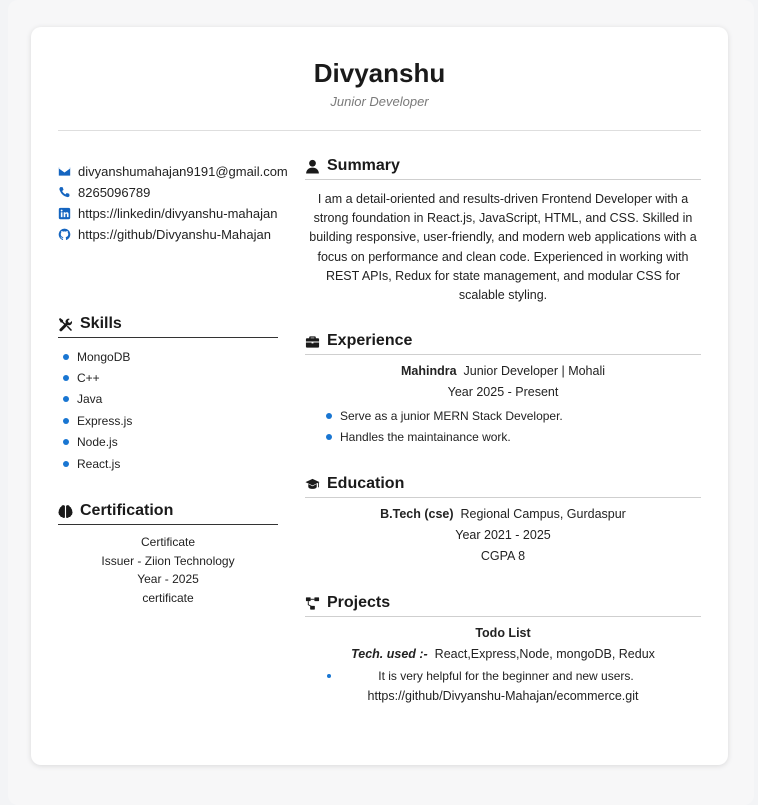 The width and height of the screenshot is (758, 805). Describe the element at coordinates (379, 101) in the screenshot. I see `resume-title: Junior Developer` at that location.